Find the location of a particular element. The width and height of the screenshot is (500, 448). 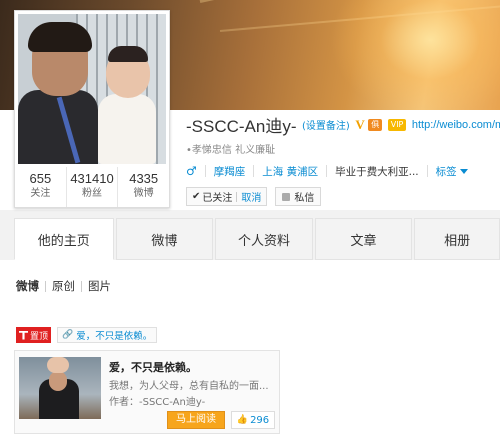

tab-articles: 文章 is located at coordinates (363, 239).